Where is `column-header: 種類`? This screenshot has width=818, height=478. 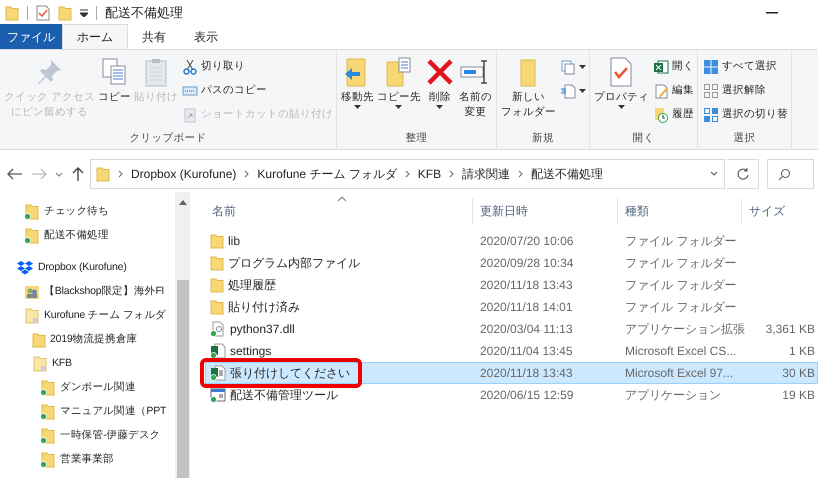 column-header: 種類 is located at coordinates (679, 211).